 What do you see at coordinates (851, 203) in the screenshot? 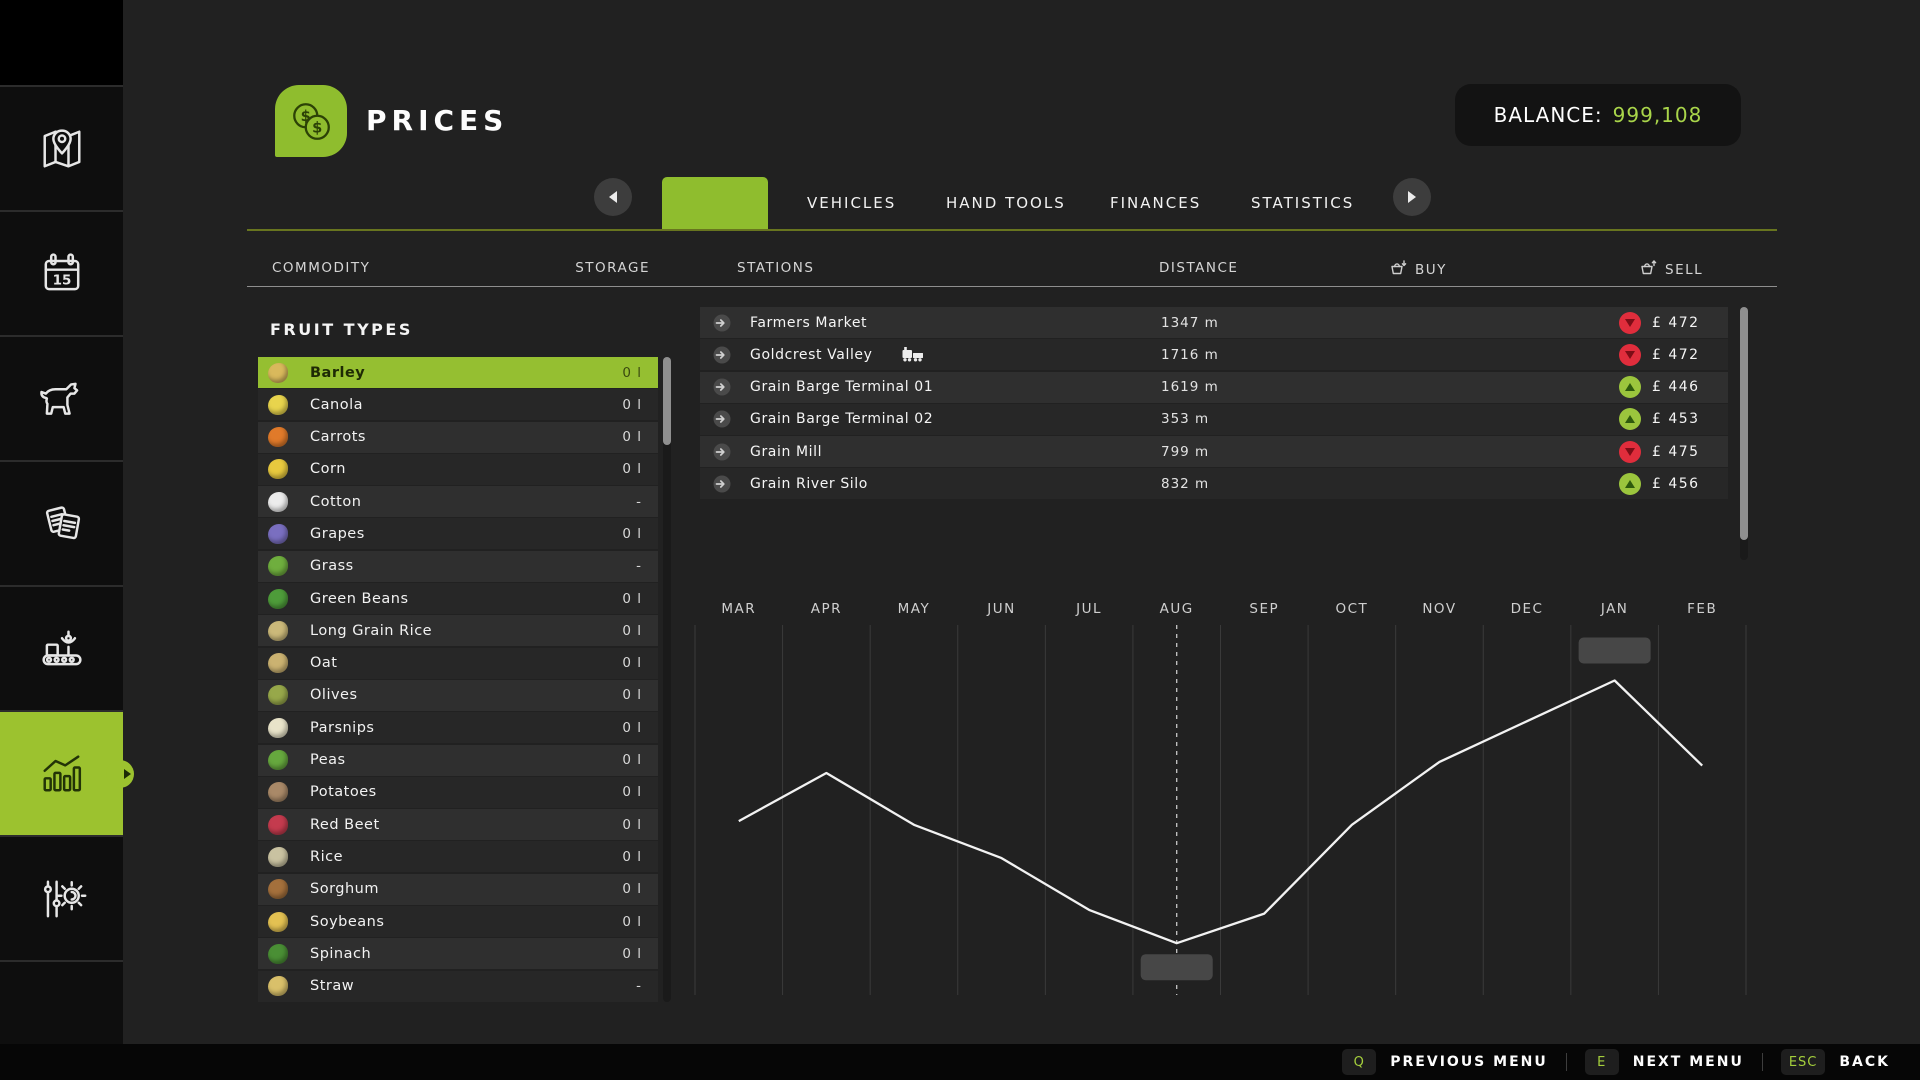
I see `tab-vehicles: VEHICLES` at bounding box center [851, 203].